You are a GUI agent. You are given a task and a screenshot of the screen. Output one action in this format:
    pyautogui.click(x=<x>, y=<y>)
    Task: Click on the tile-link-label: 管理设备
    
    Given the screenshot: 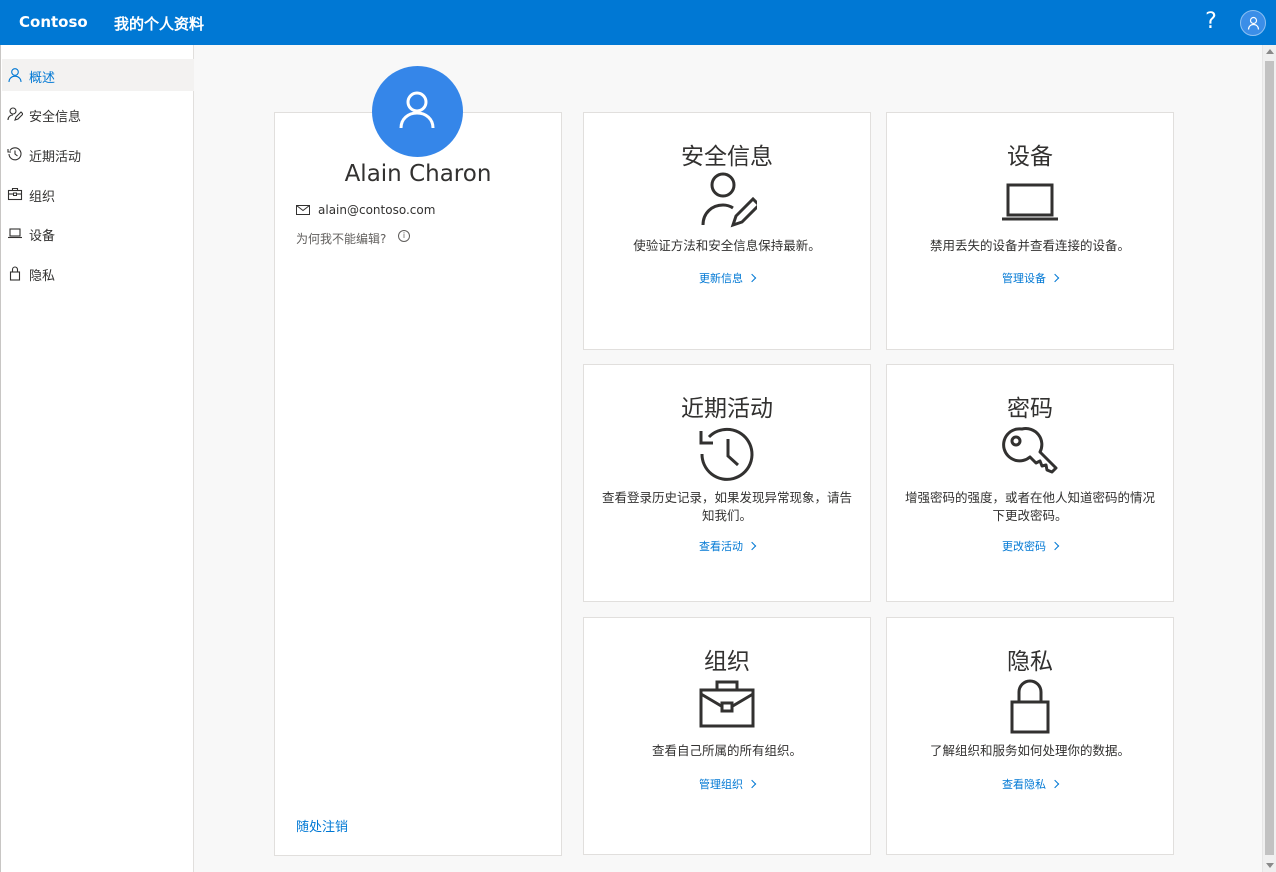 What is the action you would take?
    pyautogui.click(x=1024, y=278)
    